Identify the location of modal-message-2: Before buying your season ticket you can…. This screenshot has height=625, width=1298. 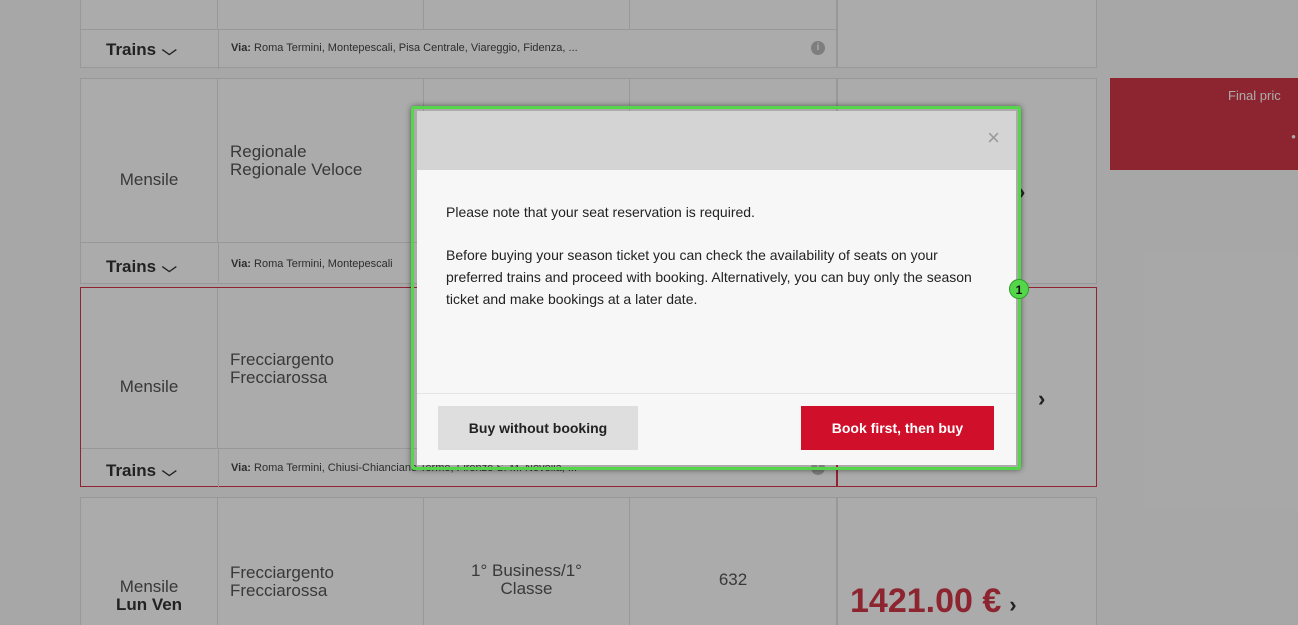
(709, 277).